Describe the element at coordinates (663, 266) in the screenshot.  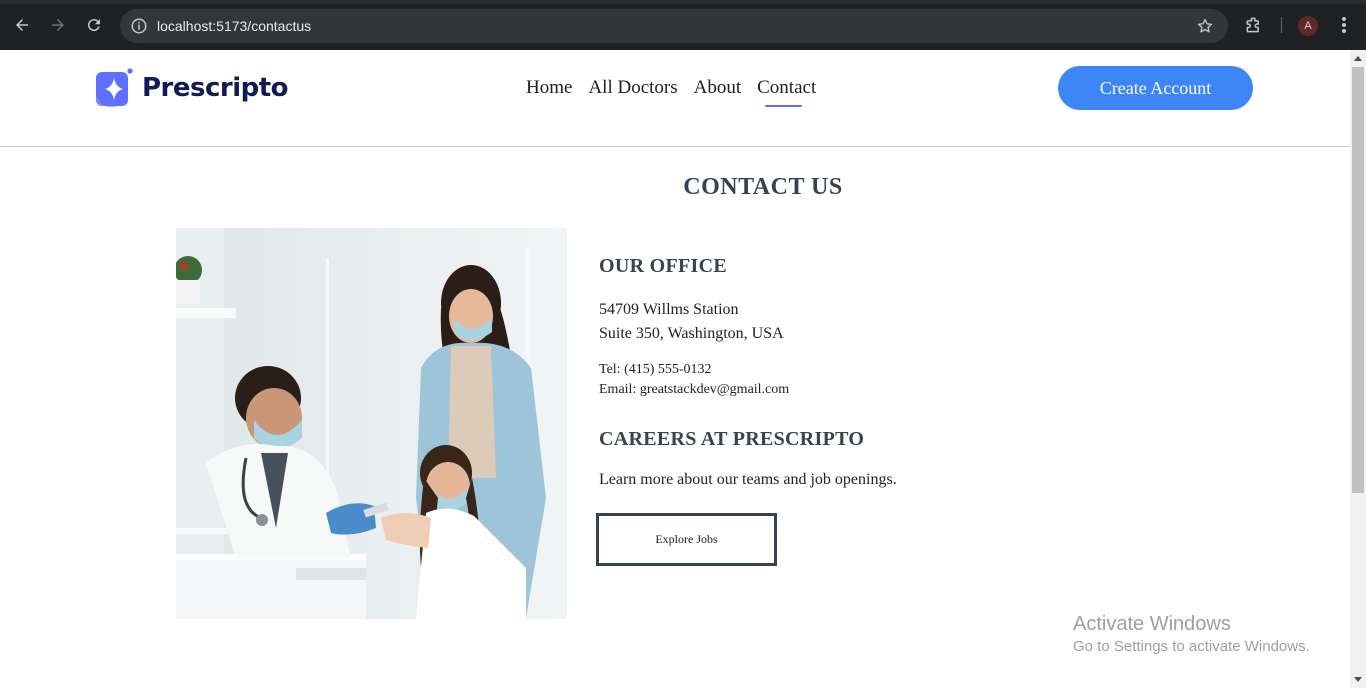
I see `office-heading: OUR OFFICE` at that location.